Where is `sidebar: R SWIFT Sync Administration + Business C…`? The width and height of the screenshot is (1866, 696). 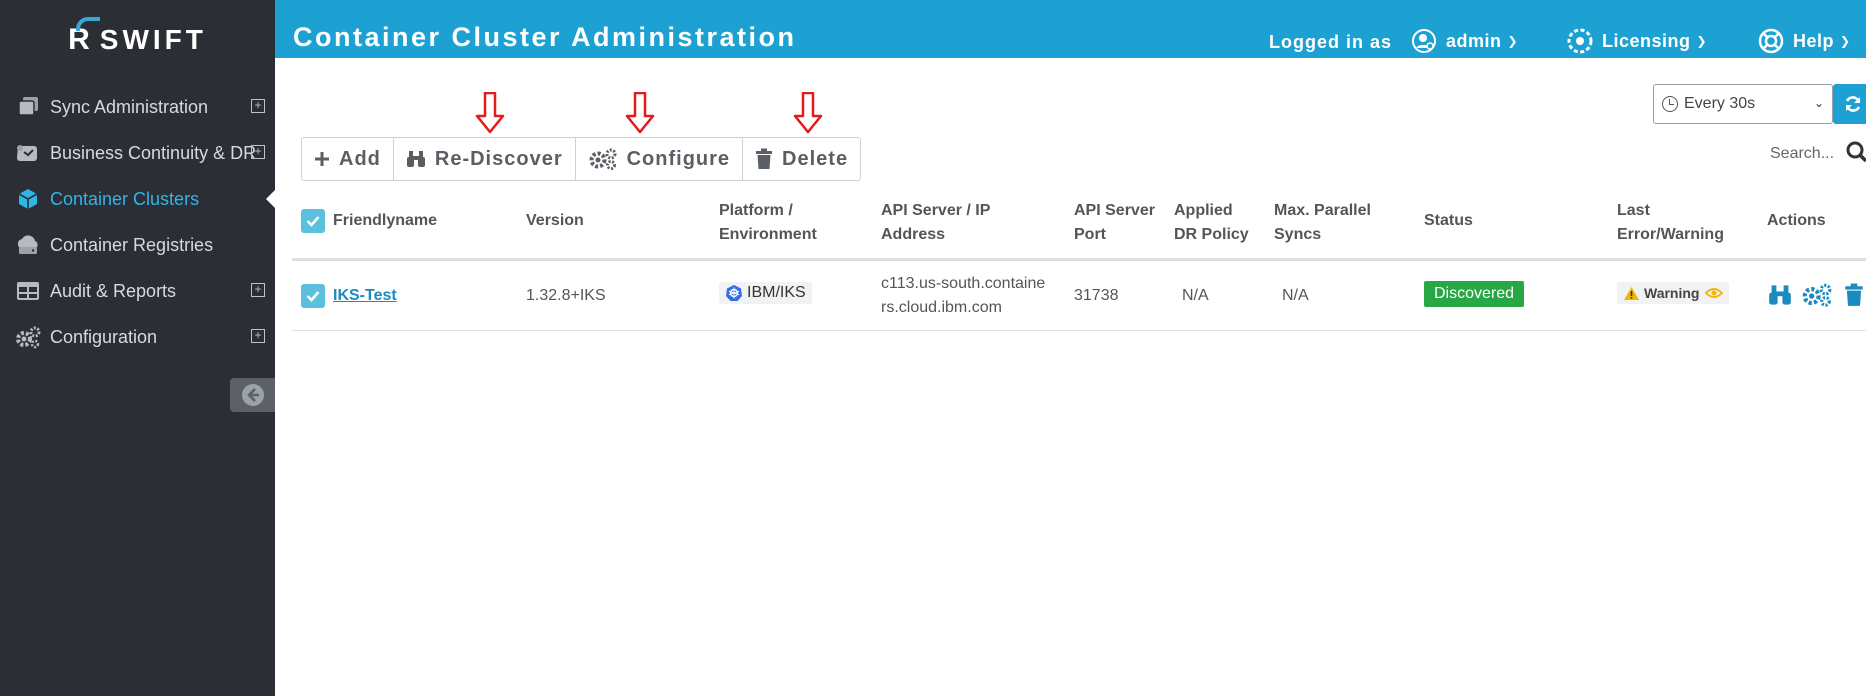 sidebar: R SWIFT Sync Administration + Business C… is located at coordinates (137, 348).